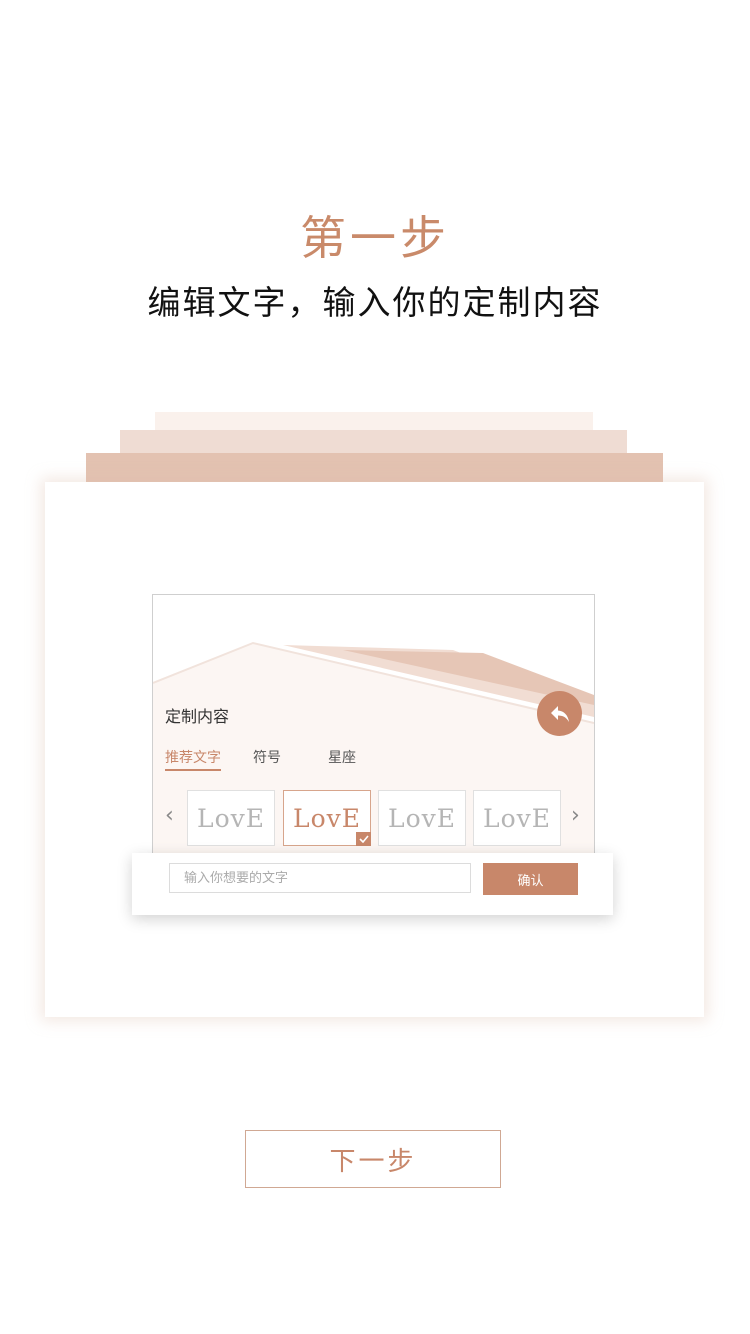 This screenshot has width=750, height=1334. I want to click on reply-arrow-icon, so click(559, 713).